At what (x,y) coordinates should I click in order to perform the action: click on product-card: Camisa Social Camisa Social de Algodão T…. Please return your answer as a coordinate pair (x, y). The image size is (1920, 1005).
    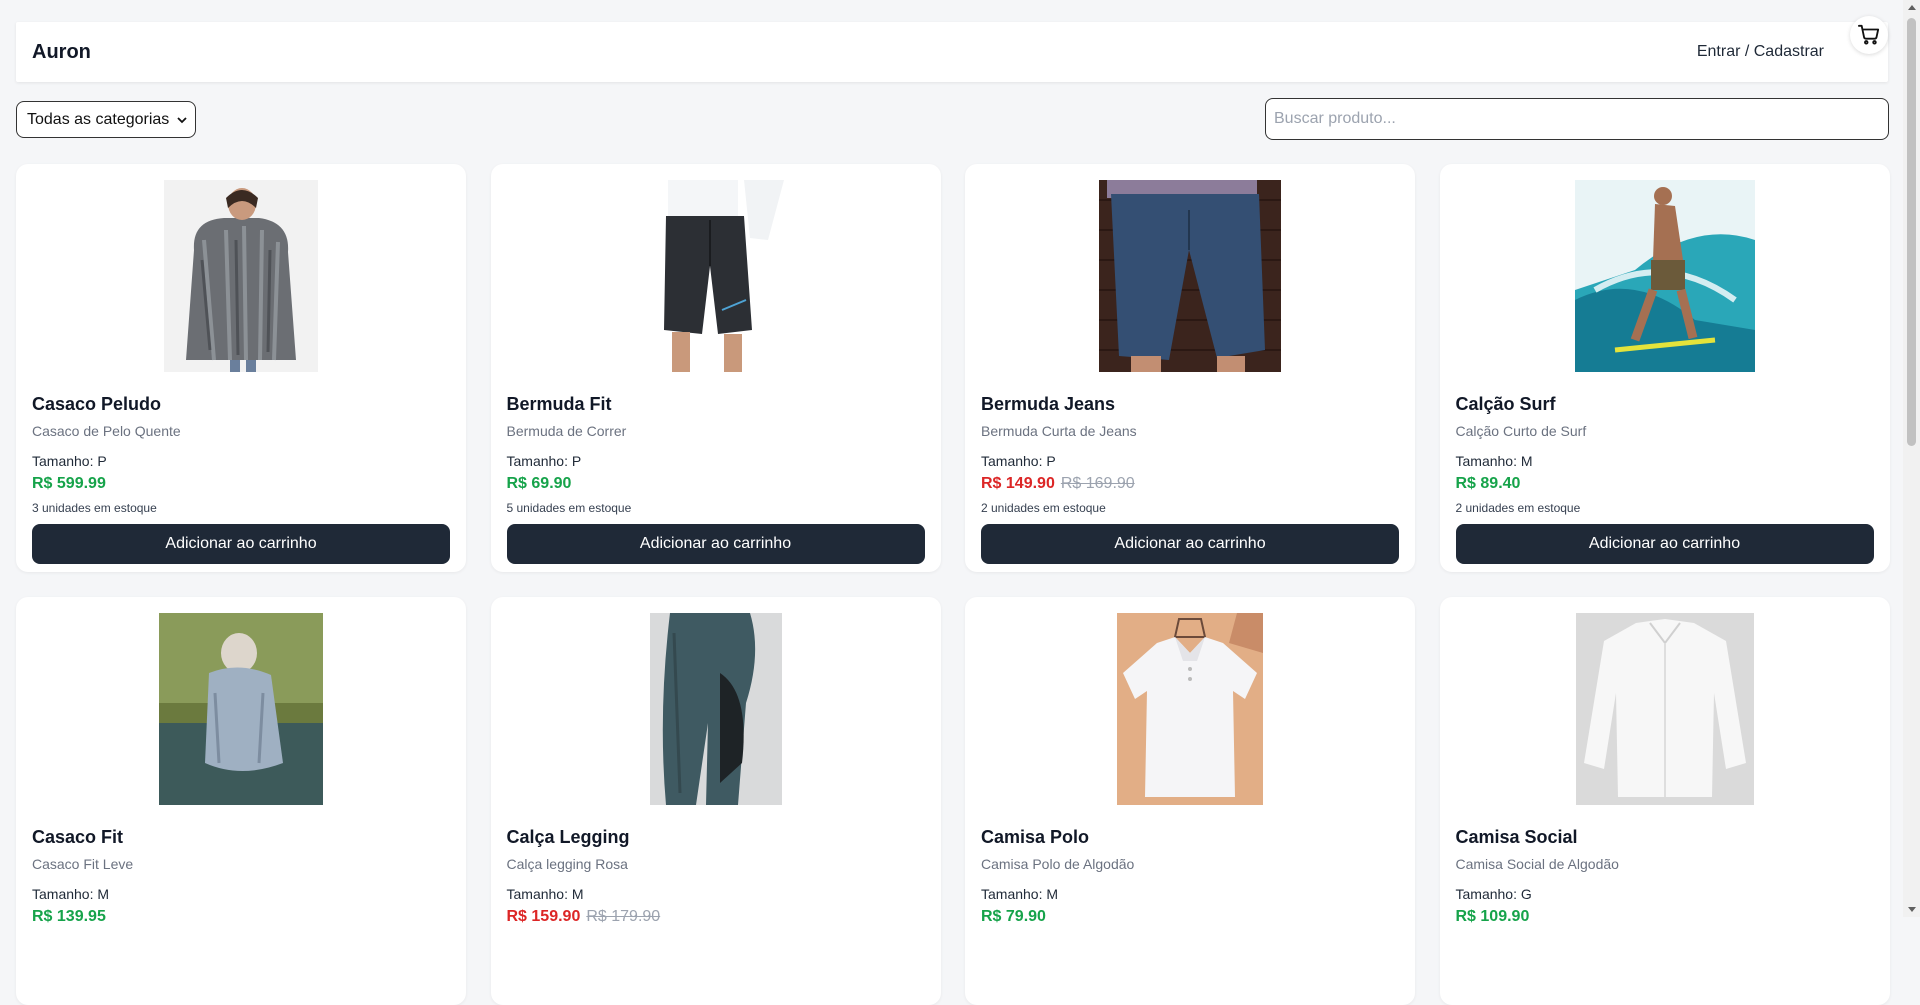
    Looking at the image, I should click on (1664, 801).